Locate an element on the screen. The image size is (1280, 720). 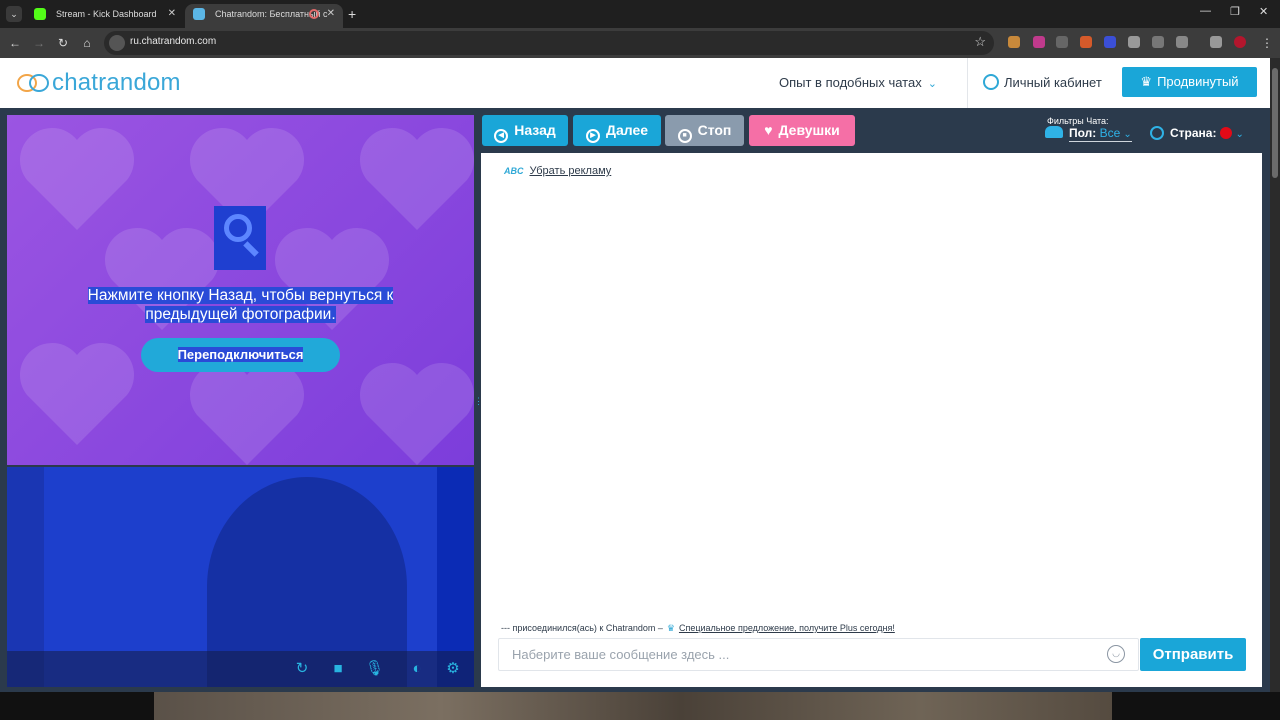
message-input is located at coordinates (818, 654).